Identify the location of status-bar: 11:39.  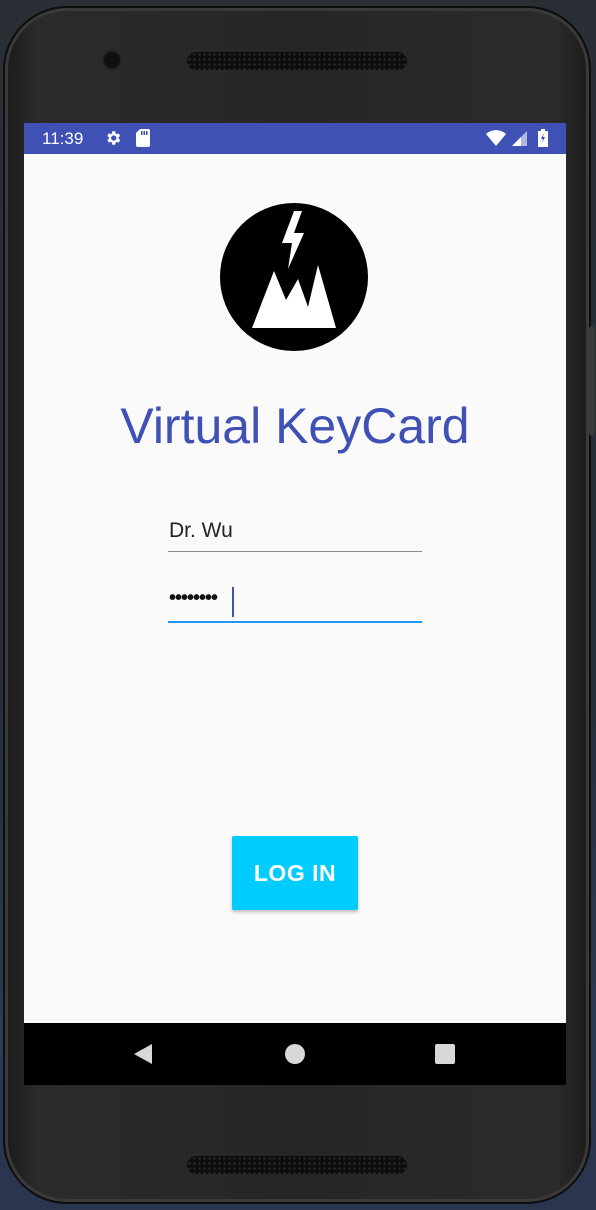
(295, 138).